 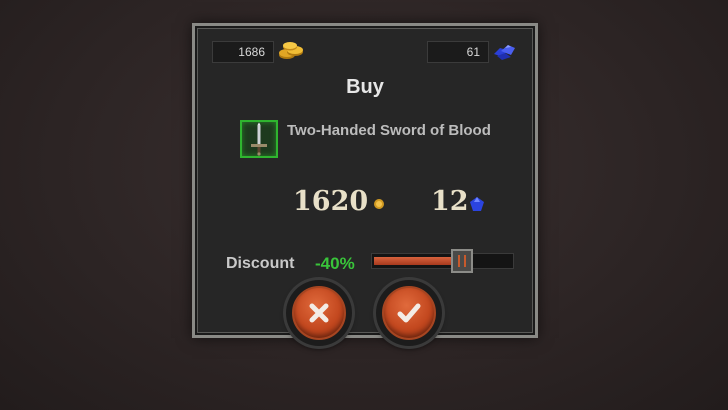 What do you see at coordinates (291, 50) in the screenshot?
I see `gold-coin-stack-icon` at bounding box center [291, 50].